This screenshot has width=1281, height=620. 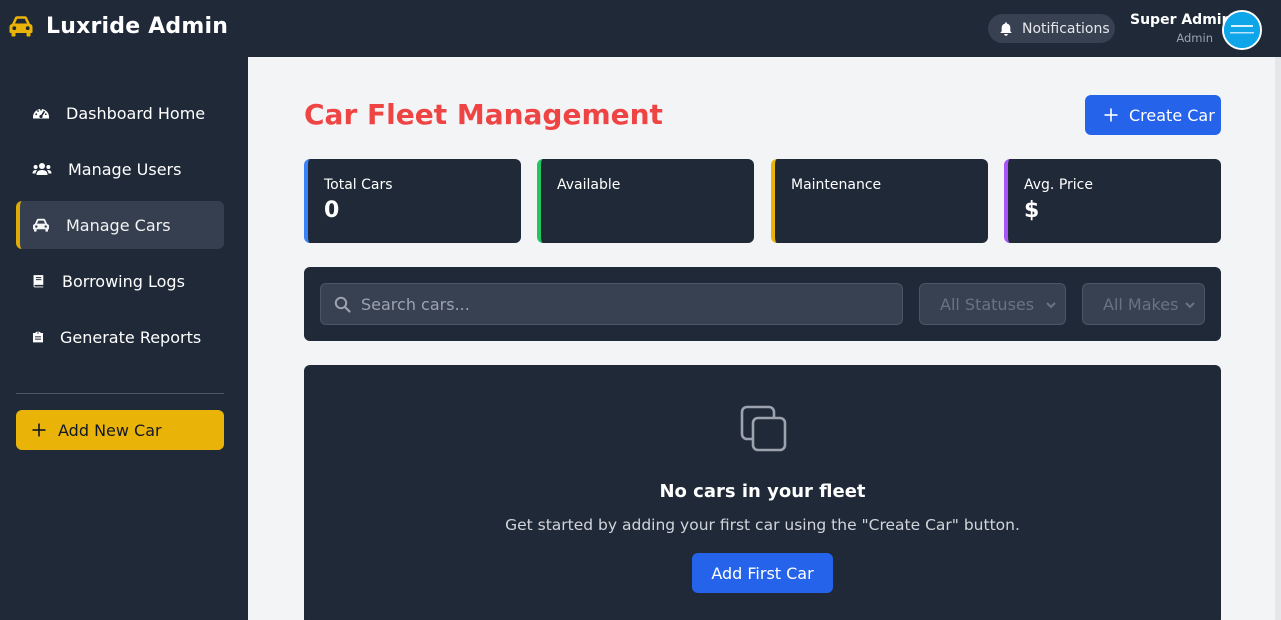 What do you see at coordinates (987, 304) in the screenshot?
I see `status-filter-value: All Statuses` at bounding box center [987, 304].